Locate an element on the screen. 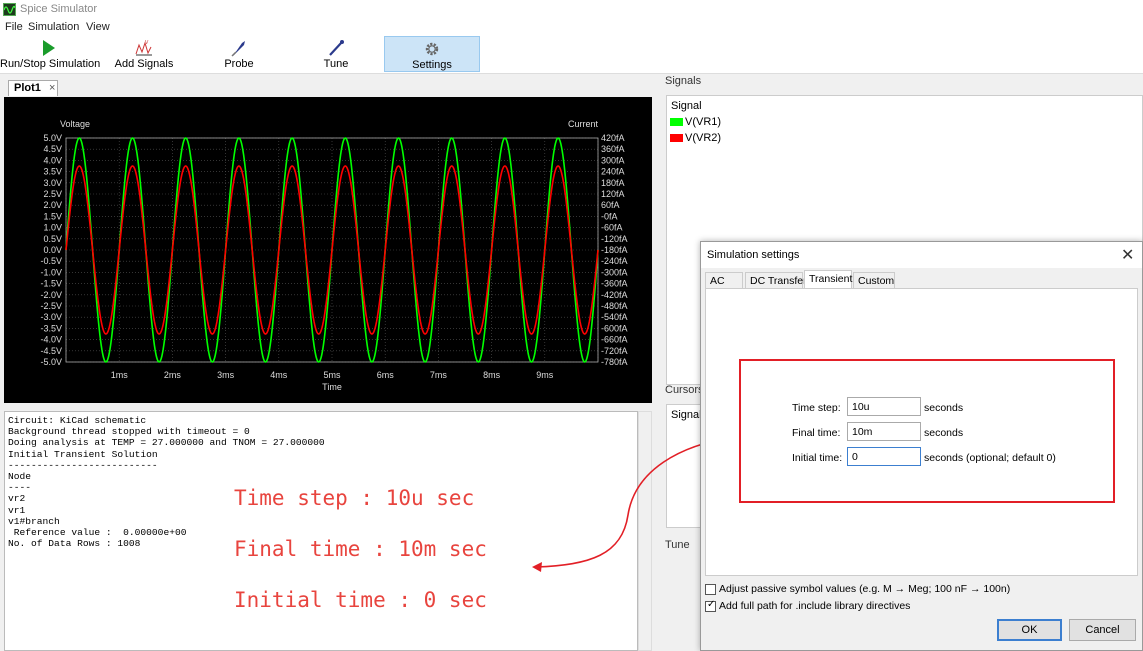  y-left-tick-label: 0.5V is located at coordinates (52, 239).